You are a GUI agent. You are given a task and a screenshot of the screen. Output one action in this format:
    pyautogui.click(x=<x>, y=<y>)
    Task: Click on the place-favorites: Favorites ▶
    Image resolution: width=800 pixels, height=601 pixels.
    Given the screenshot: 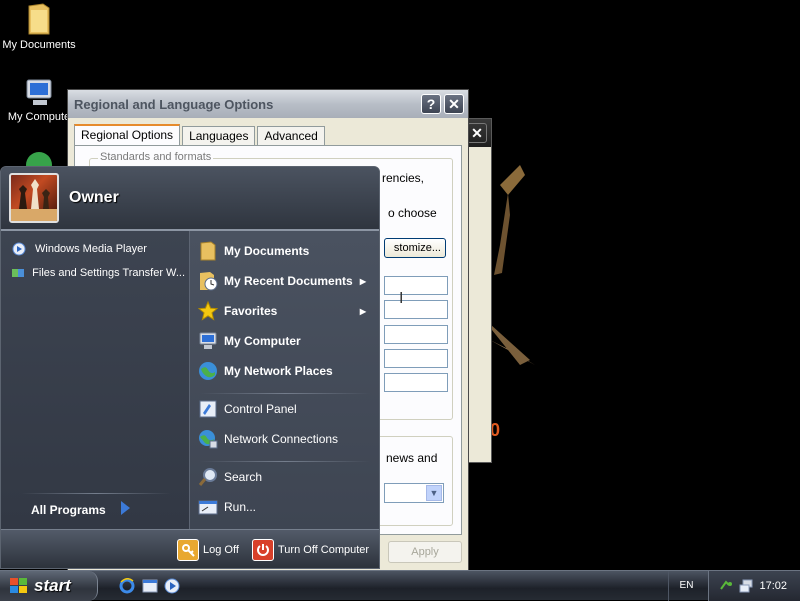 What is the action you would take?
    pyautogui.click(x=286, y=311)
    